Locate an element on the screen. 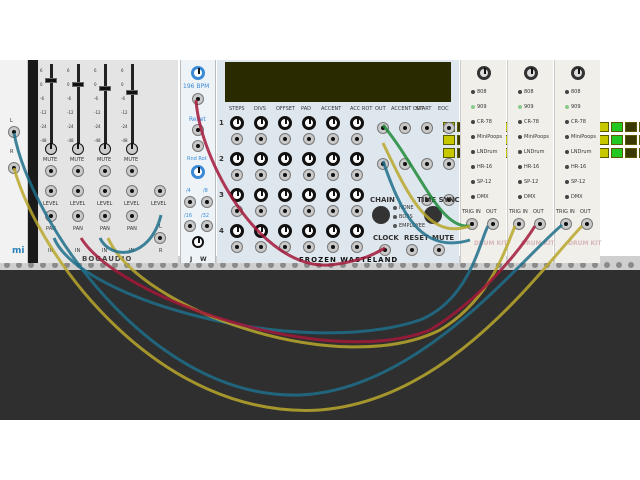  small-knob is located at coordinates (198, 242).